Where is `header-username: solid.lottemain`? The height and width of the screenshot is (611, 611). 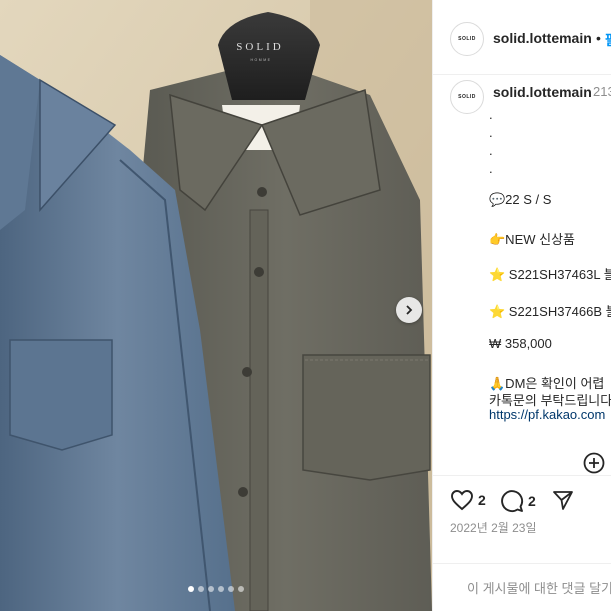
header-username: solid.lottemain is located at coordinates (542, 38).